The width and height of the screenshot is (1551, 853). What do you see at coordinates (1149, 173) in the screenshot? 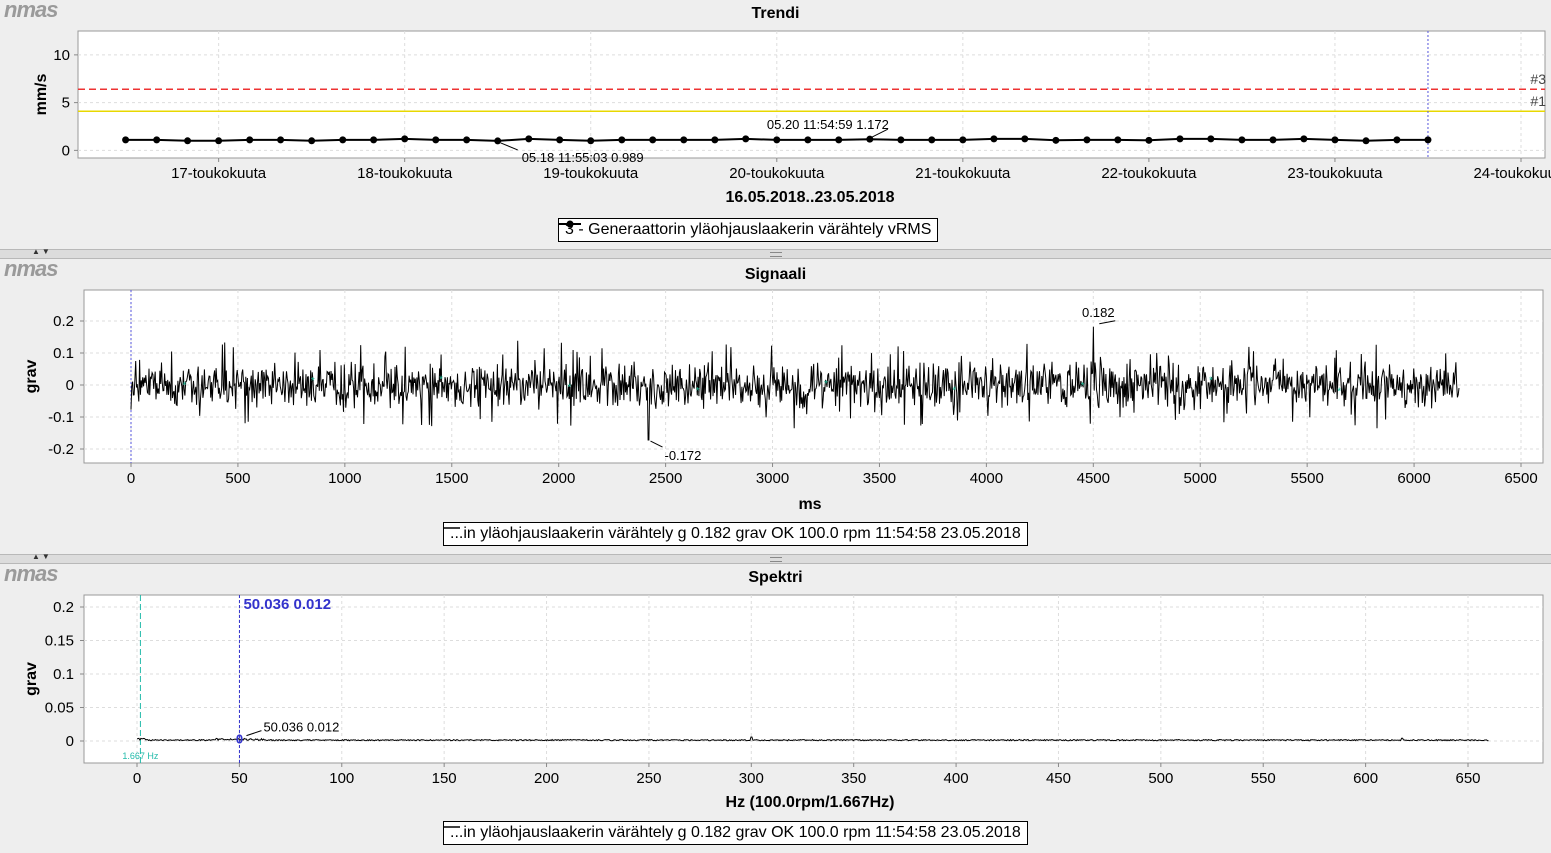
I see `x-tick-label: 22-toukokuuta` at bounding box center [1149, 173].